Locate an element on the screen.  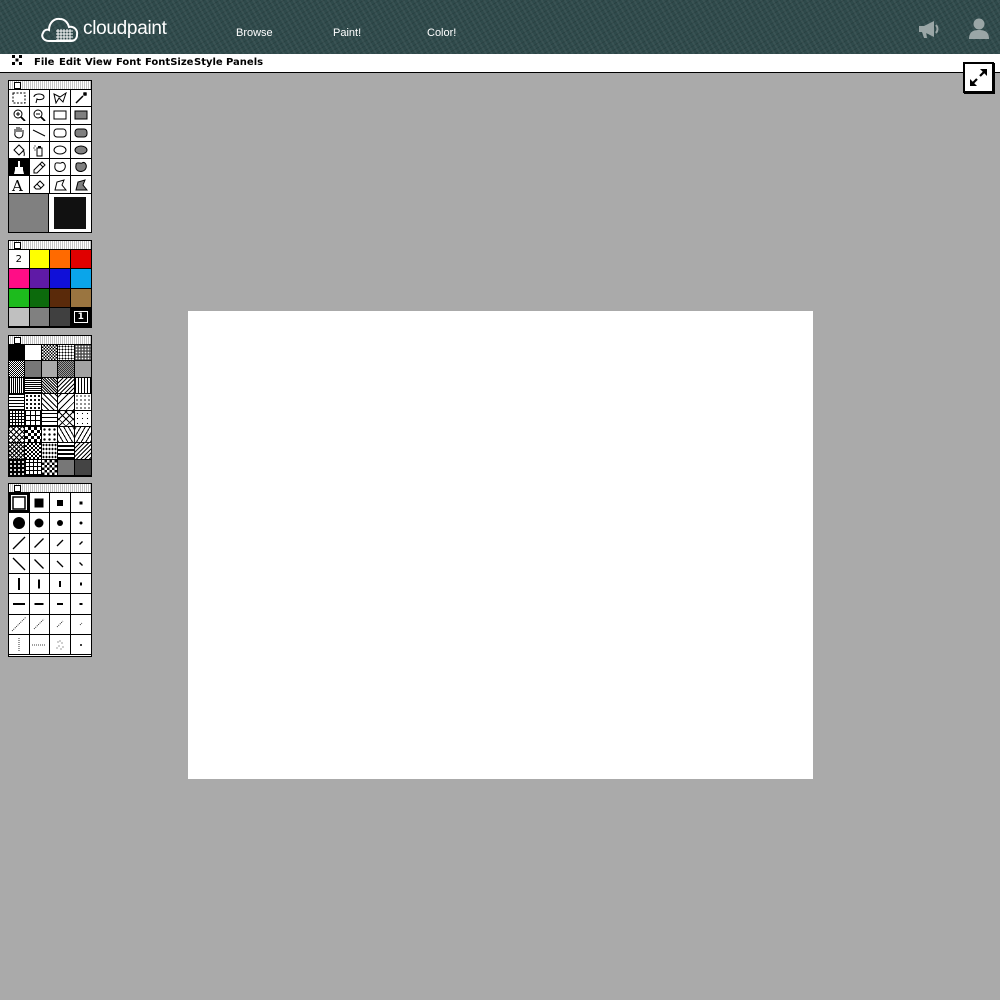
freeform-filled-icon is located at coordinates (80, 168).